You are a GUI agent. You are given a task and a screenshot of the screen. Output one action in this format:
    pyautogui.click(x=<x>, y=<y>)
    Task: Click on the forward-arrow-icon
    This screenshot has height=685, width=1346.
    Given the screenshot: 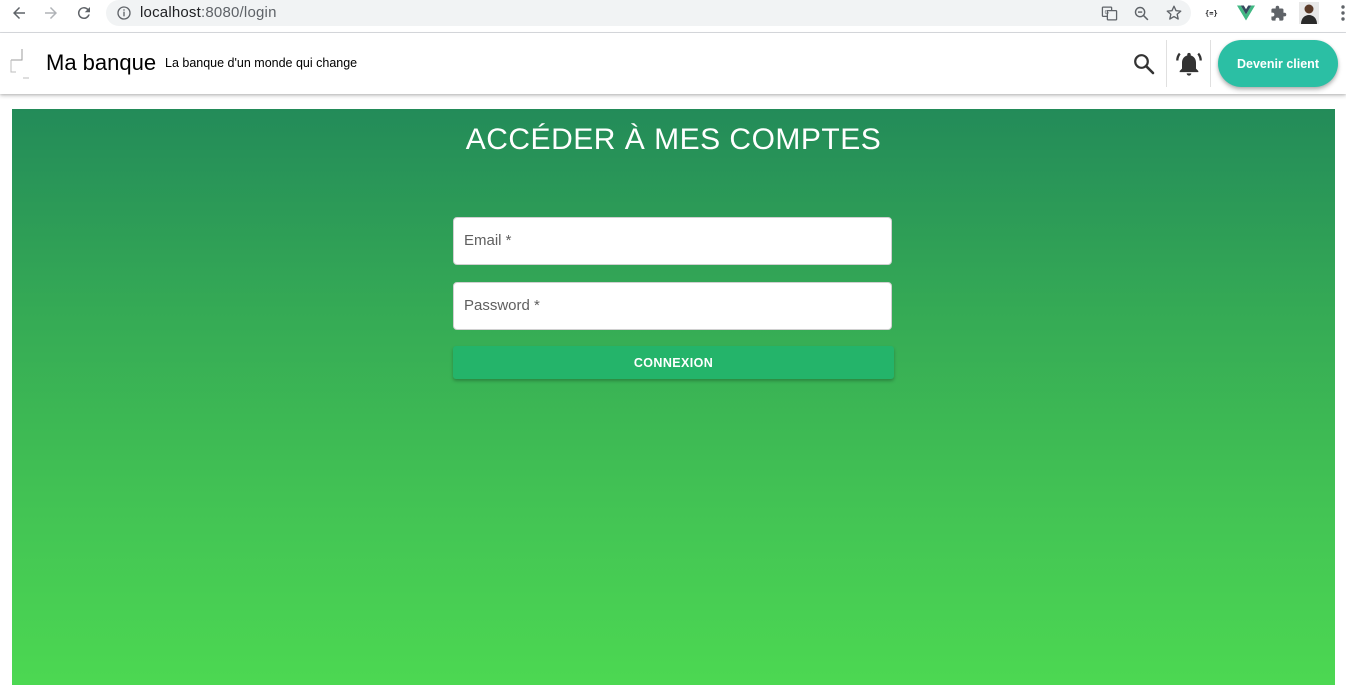 What is the action you would take?
    pyautogui.click(x=51, y=13)
    